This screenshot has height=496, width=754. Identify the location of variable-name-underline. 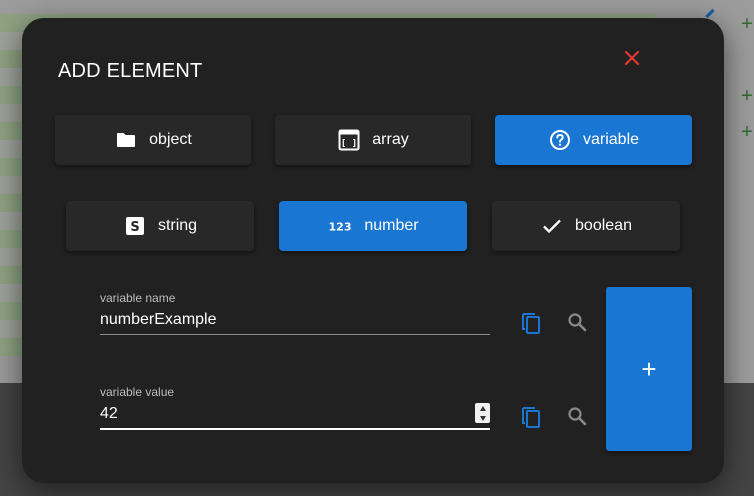
(295, 334).